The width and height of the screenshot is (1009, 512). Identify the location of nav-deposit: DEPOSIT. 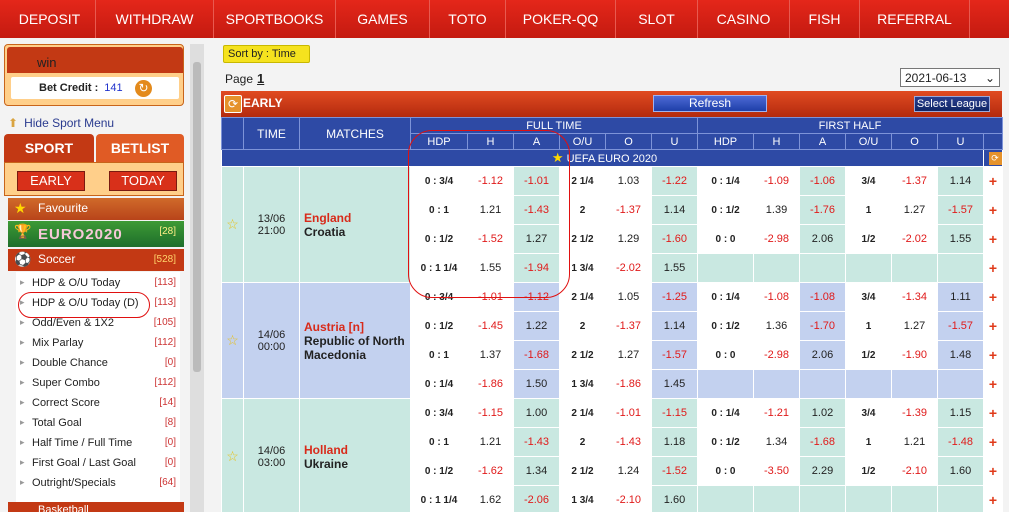
(50, 19).